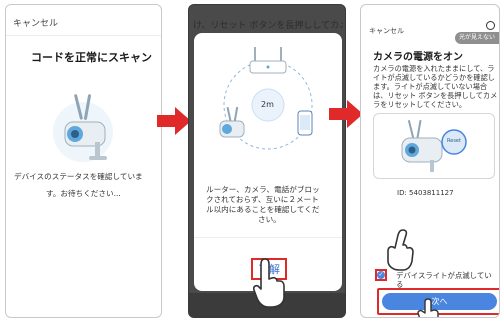 The height and width of the screenshot is (325, 504). What do you see at coordinates (447, 280) in the screenshot?
I see `checkbox-label: デバイスライトが点滅している` at bounding box center [447, 280].